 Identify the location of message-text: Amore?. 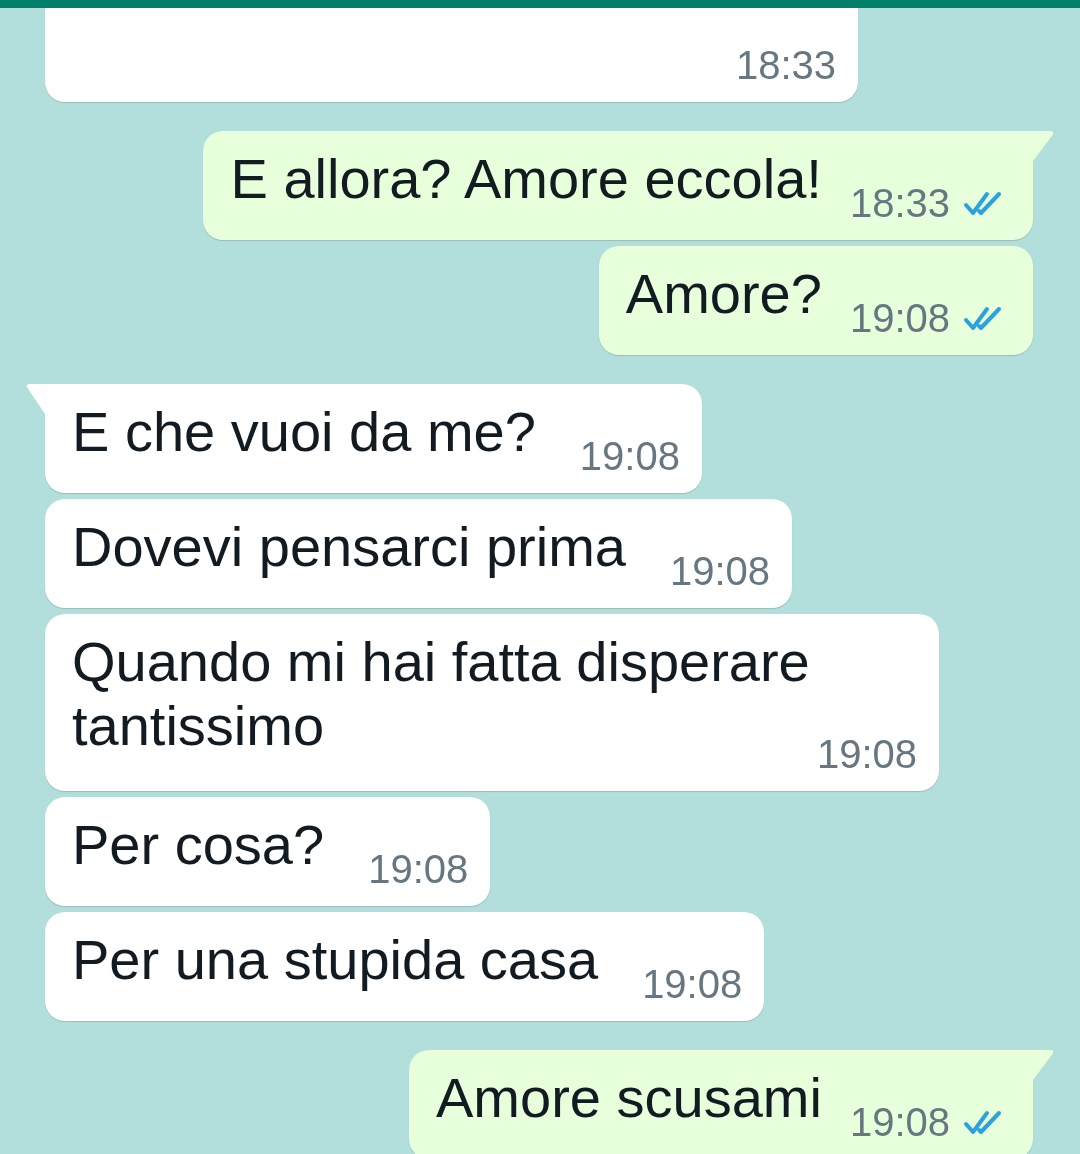
(723, 293).